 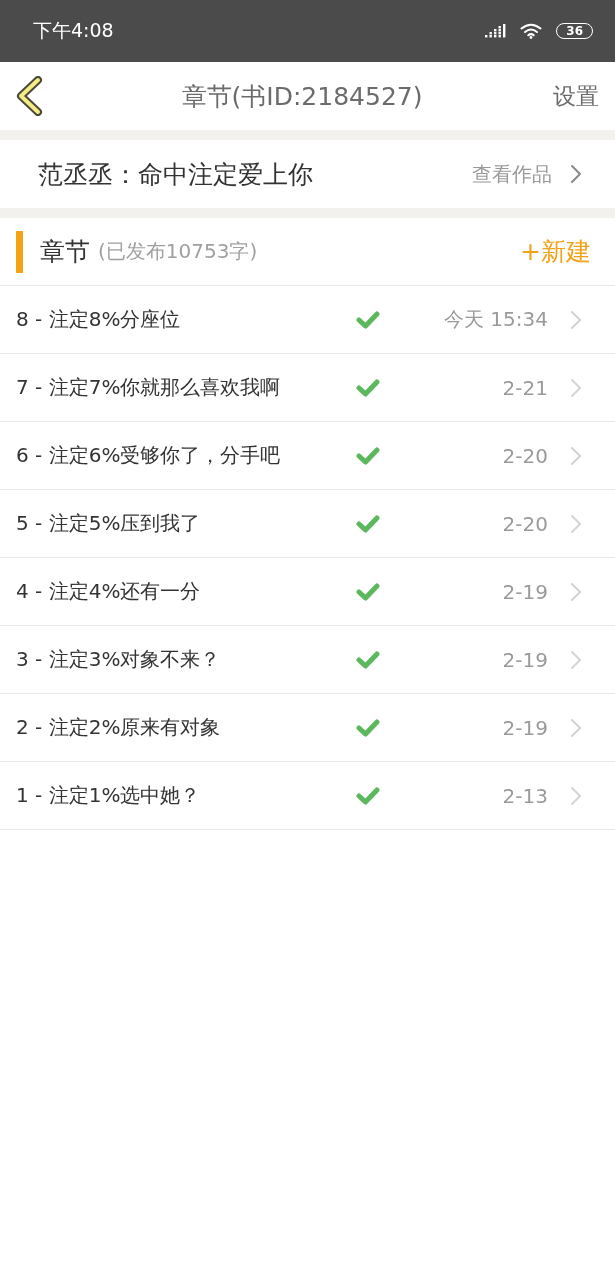 I want to click on chapter-title: 3 - 注定3%对象不来？, so click(x=186, y=659).